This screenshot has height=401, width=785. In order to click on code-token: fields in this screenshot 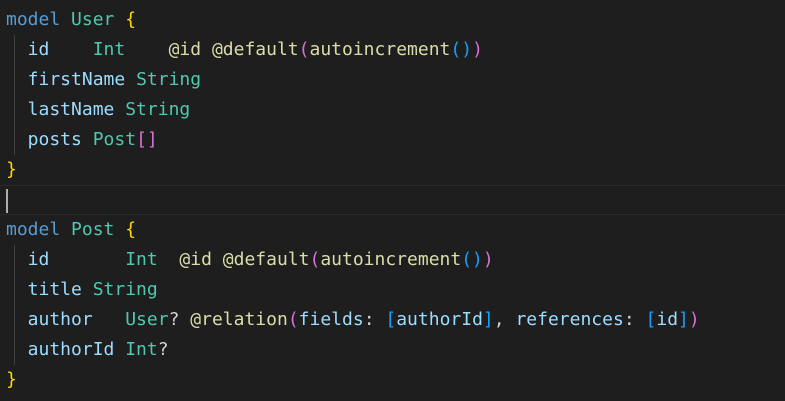, I will do `click(331, 319)`.